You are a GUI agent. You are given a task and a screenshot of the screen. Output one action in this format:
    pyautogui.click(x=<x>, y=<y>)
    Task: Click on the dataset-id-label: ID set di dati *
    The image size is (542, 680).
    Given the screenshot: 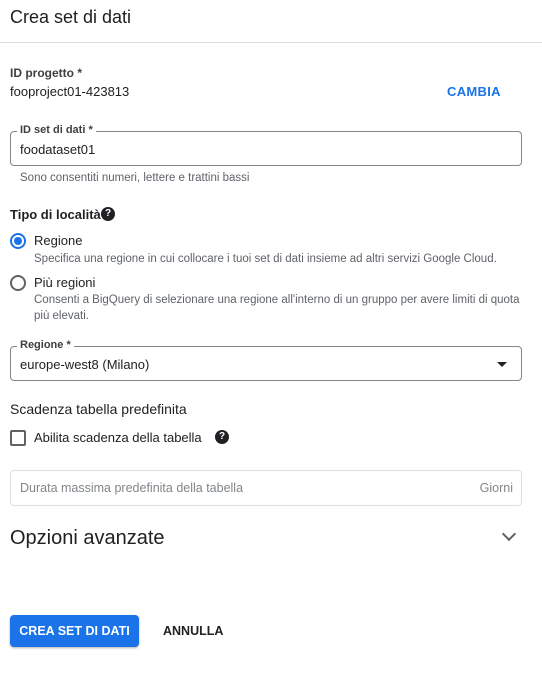 What is the action you would take?
    pyautogui.click(x=56, y=130)
    